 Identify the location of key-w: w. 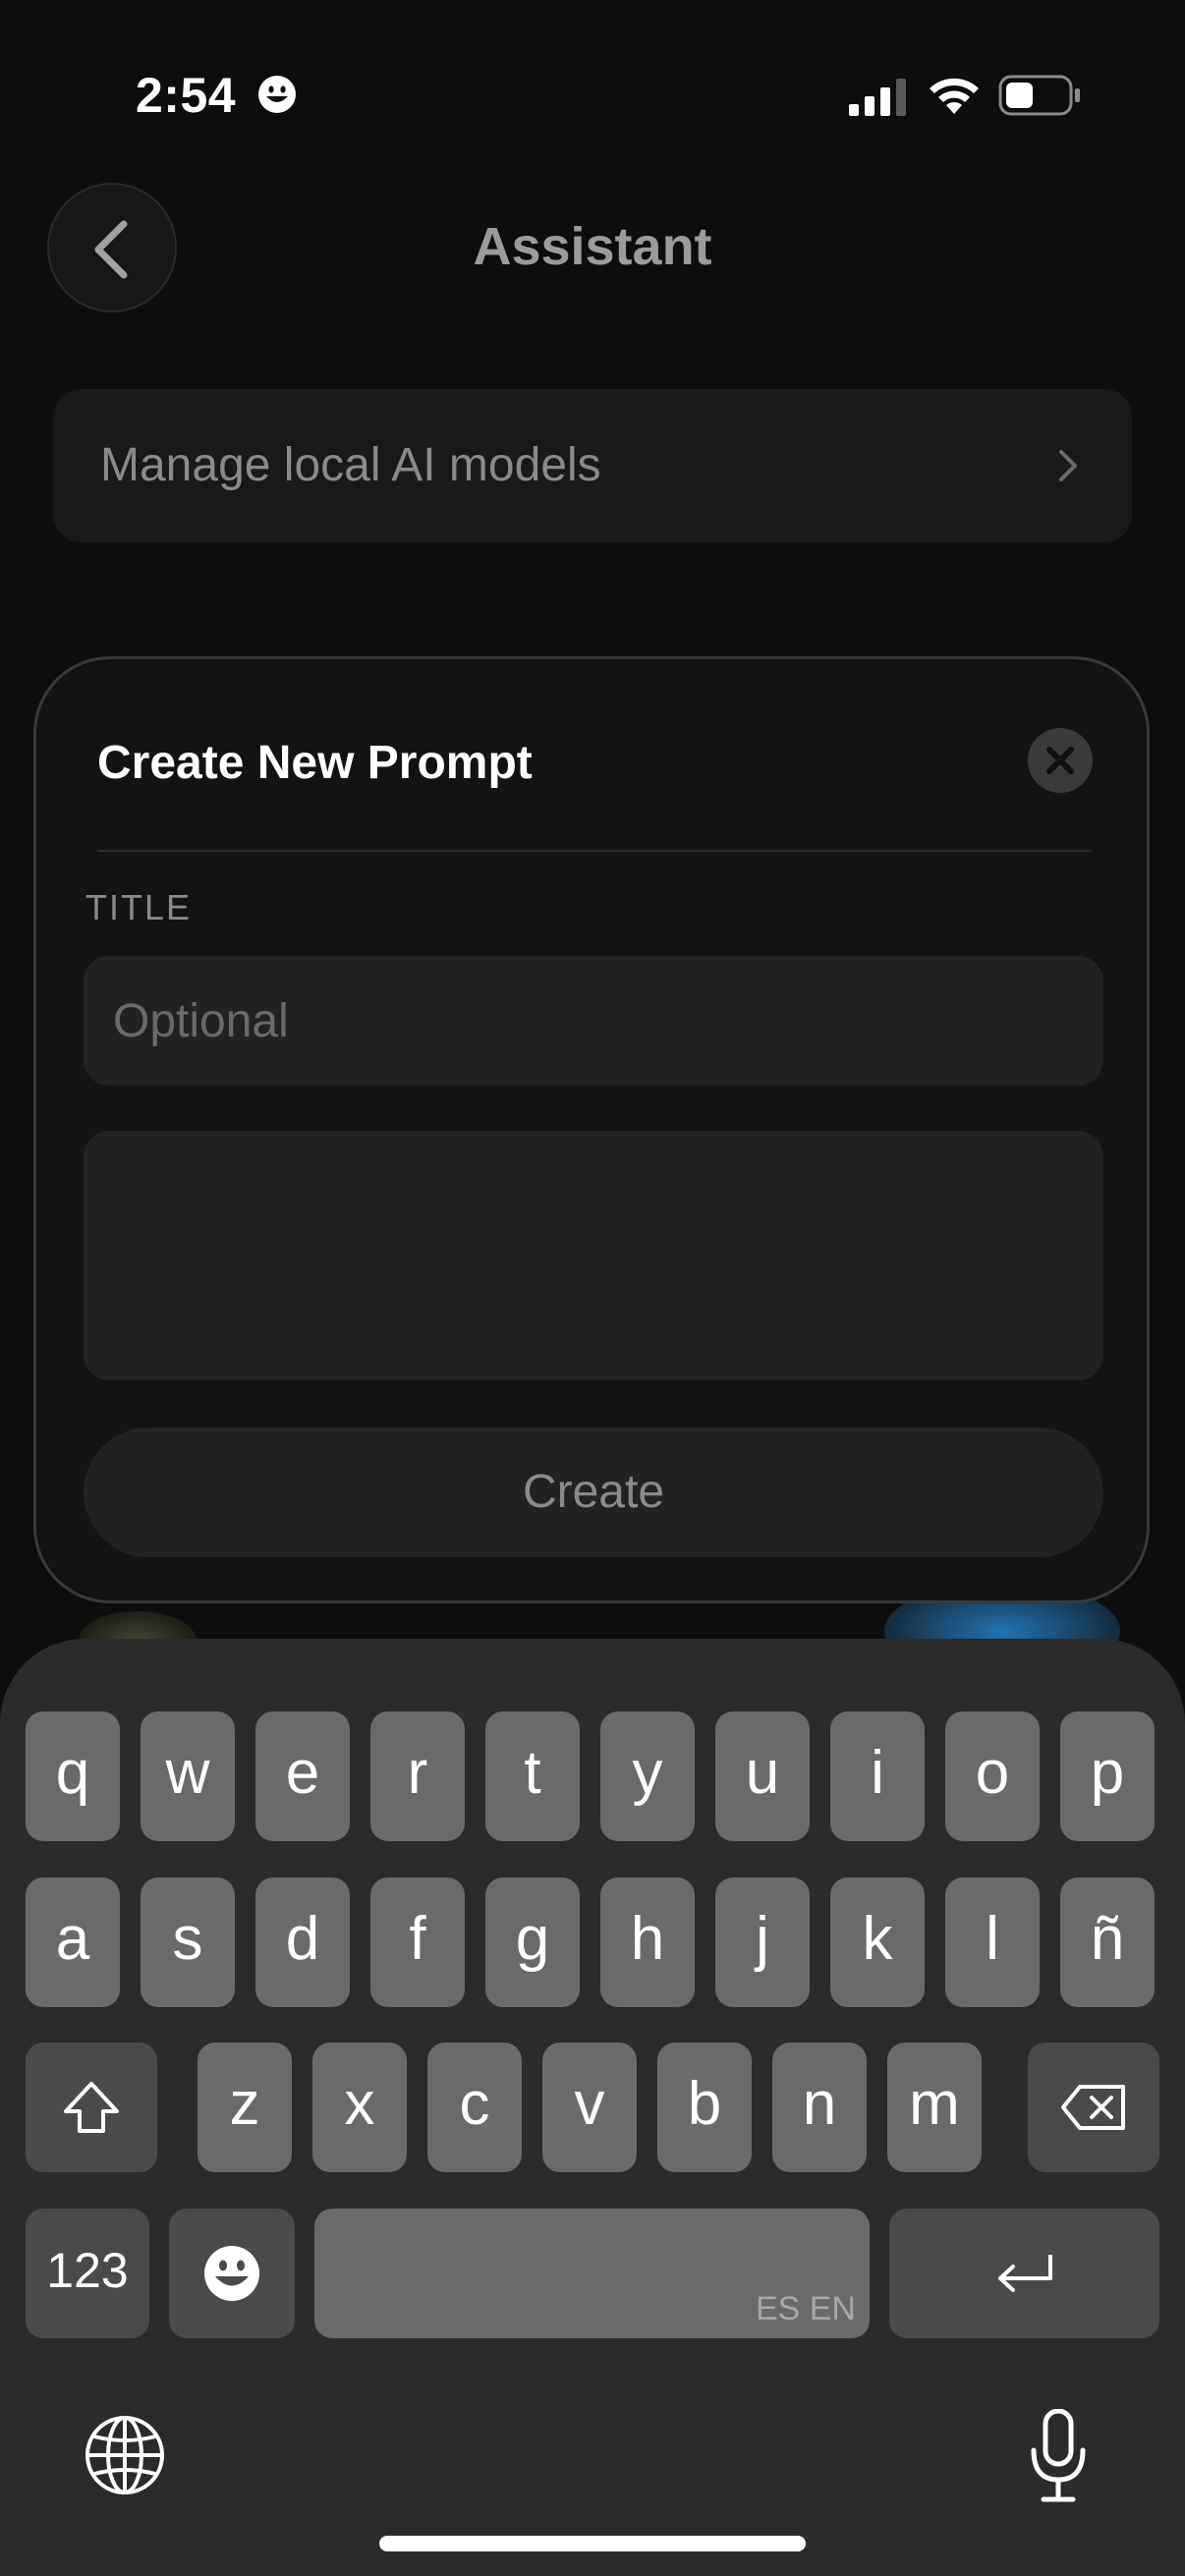
(188, 1776).